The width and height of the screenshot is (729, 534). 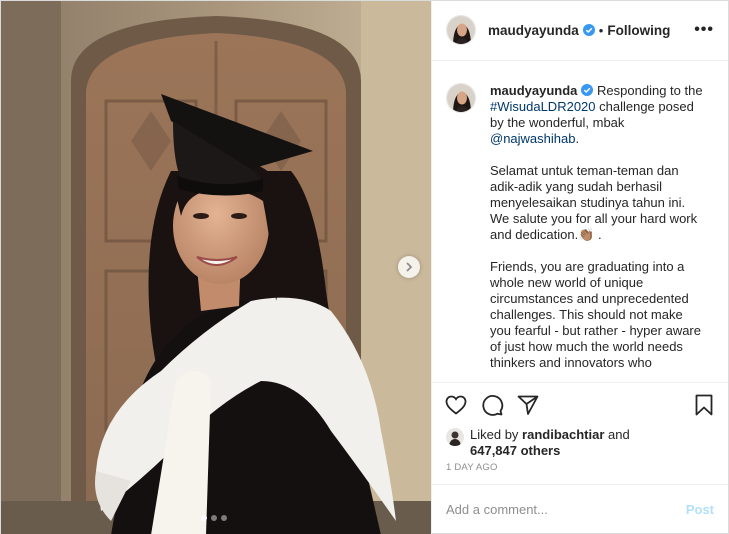 I want to click on liker-username-link: randibachtiar, so click(x=563, y=434).